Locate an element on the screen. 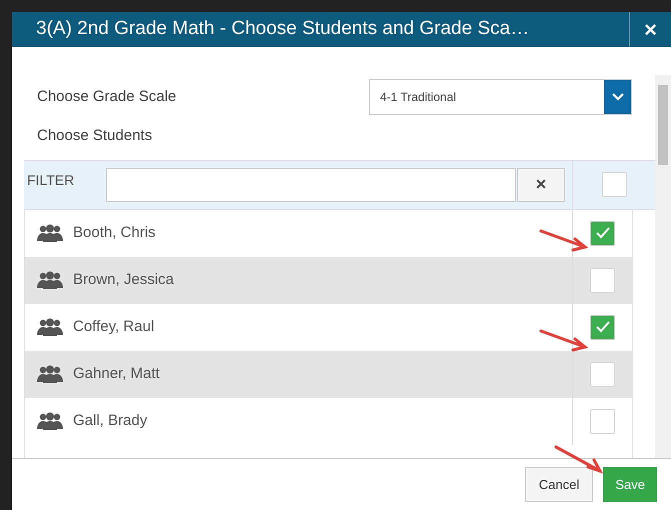  student-row: Coffey, Raul is located at coordinates (328, 327).